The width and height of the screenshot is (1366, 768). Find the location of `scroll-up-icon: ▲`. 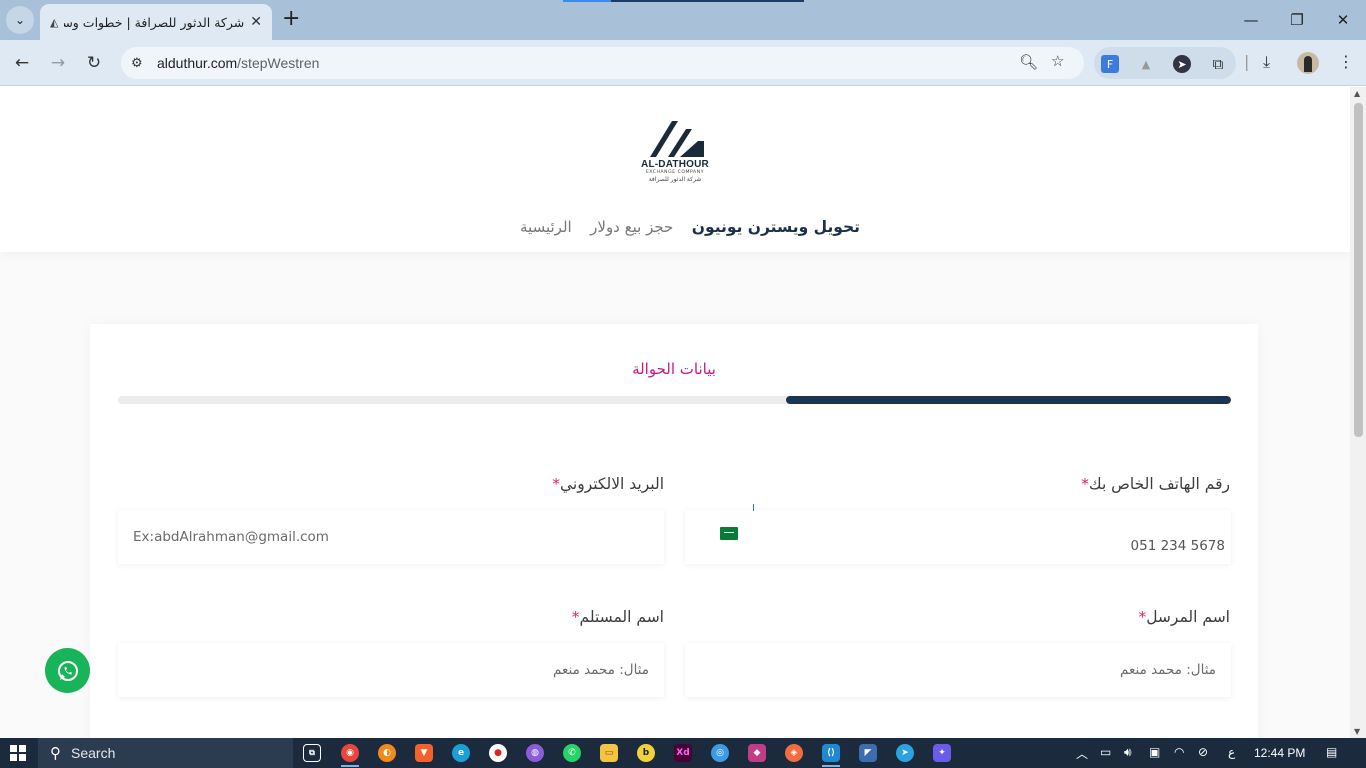

scroll-up-icon: ▲ is located at coordinates (1357, 93).